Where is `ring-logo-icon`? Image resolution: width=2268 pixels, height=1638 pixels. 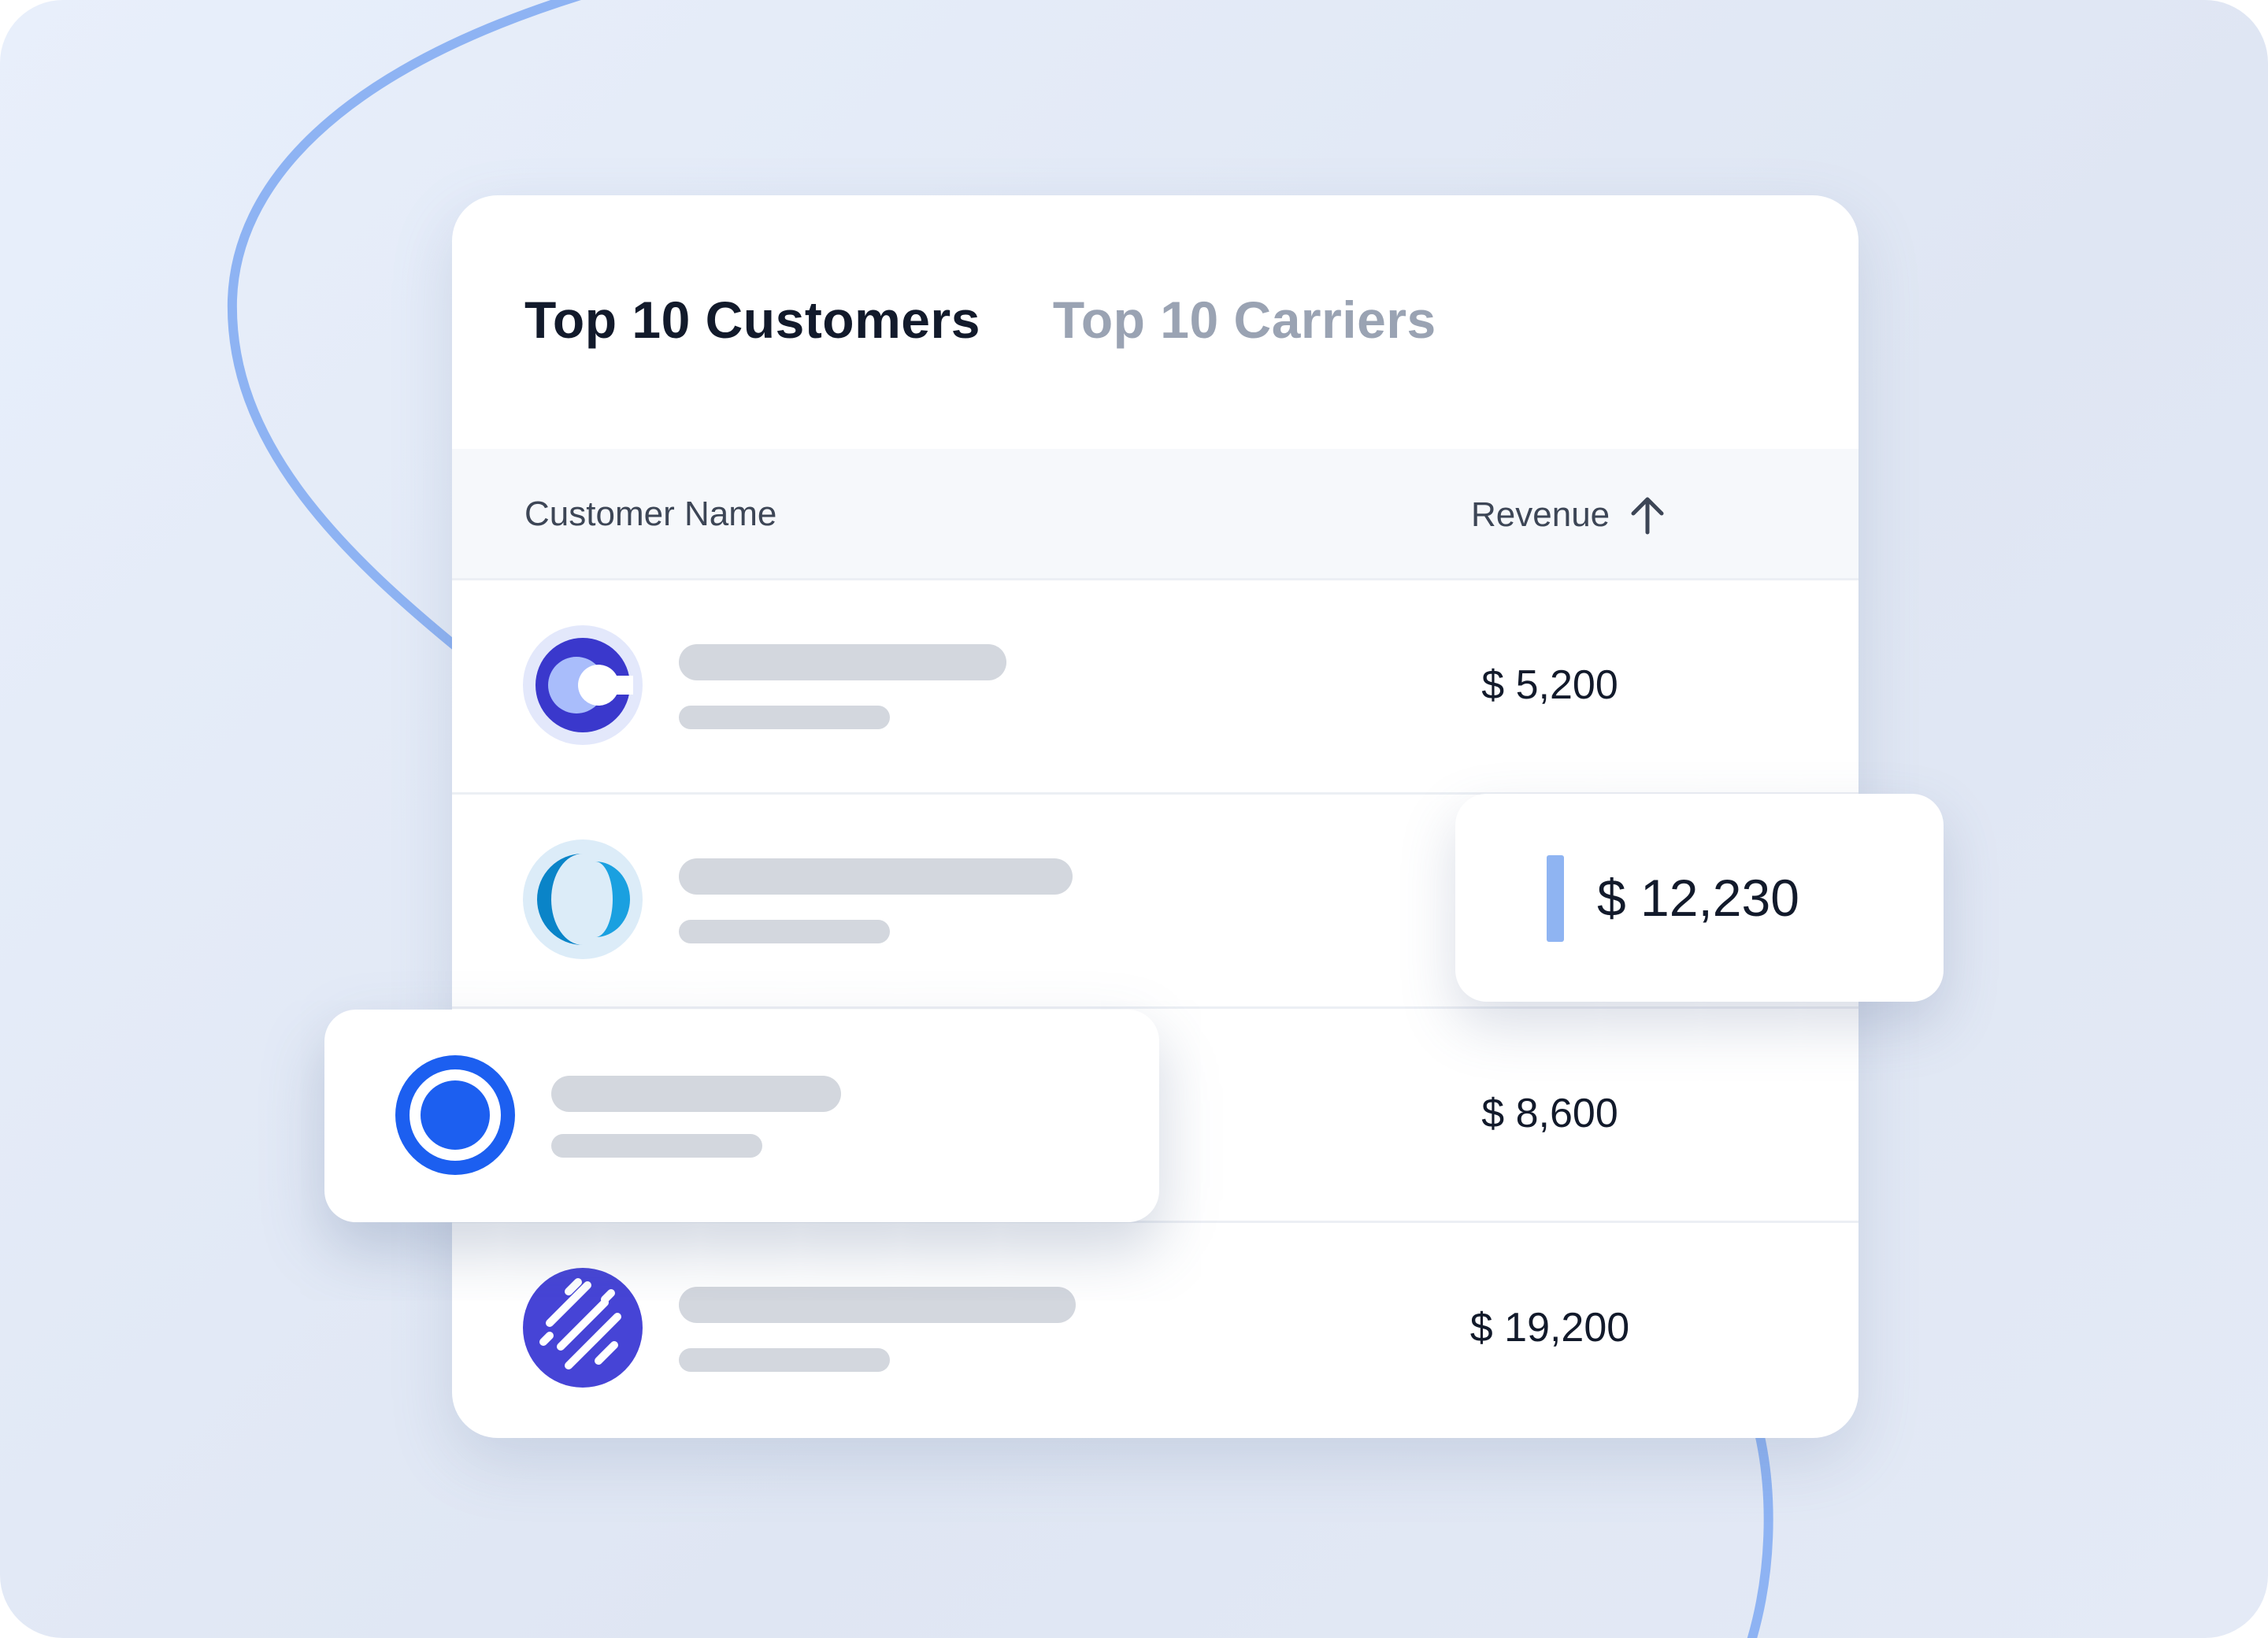 ring-logo-icon is located at coordinates (455, 1115).